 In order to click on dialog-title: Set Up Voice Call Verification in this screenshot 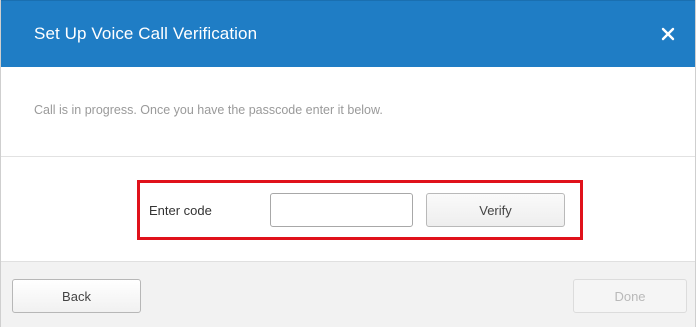, I will do `click(146, 33)`.